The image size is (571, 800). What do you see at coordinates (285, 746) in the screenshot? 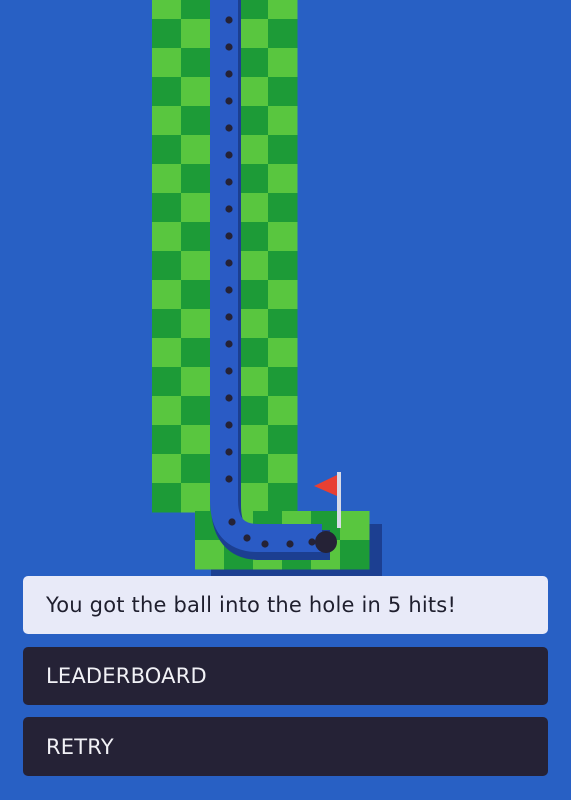
I see `retry-button: RETRY` at bounding box center [285, 746].